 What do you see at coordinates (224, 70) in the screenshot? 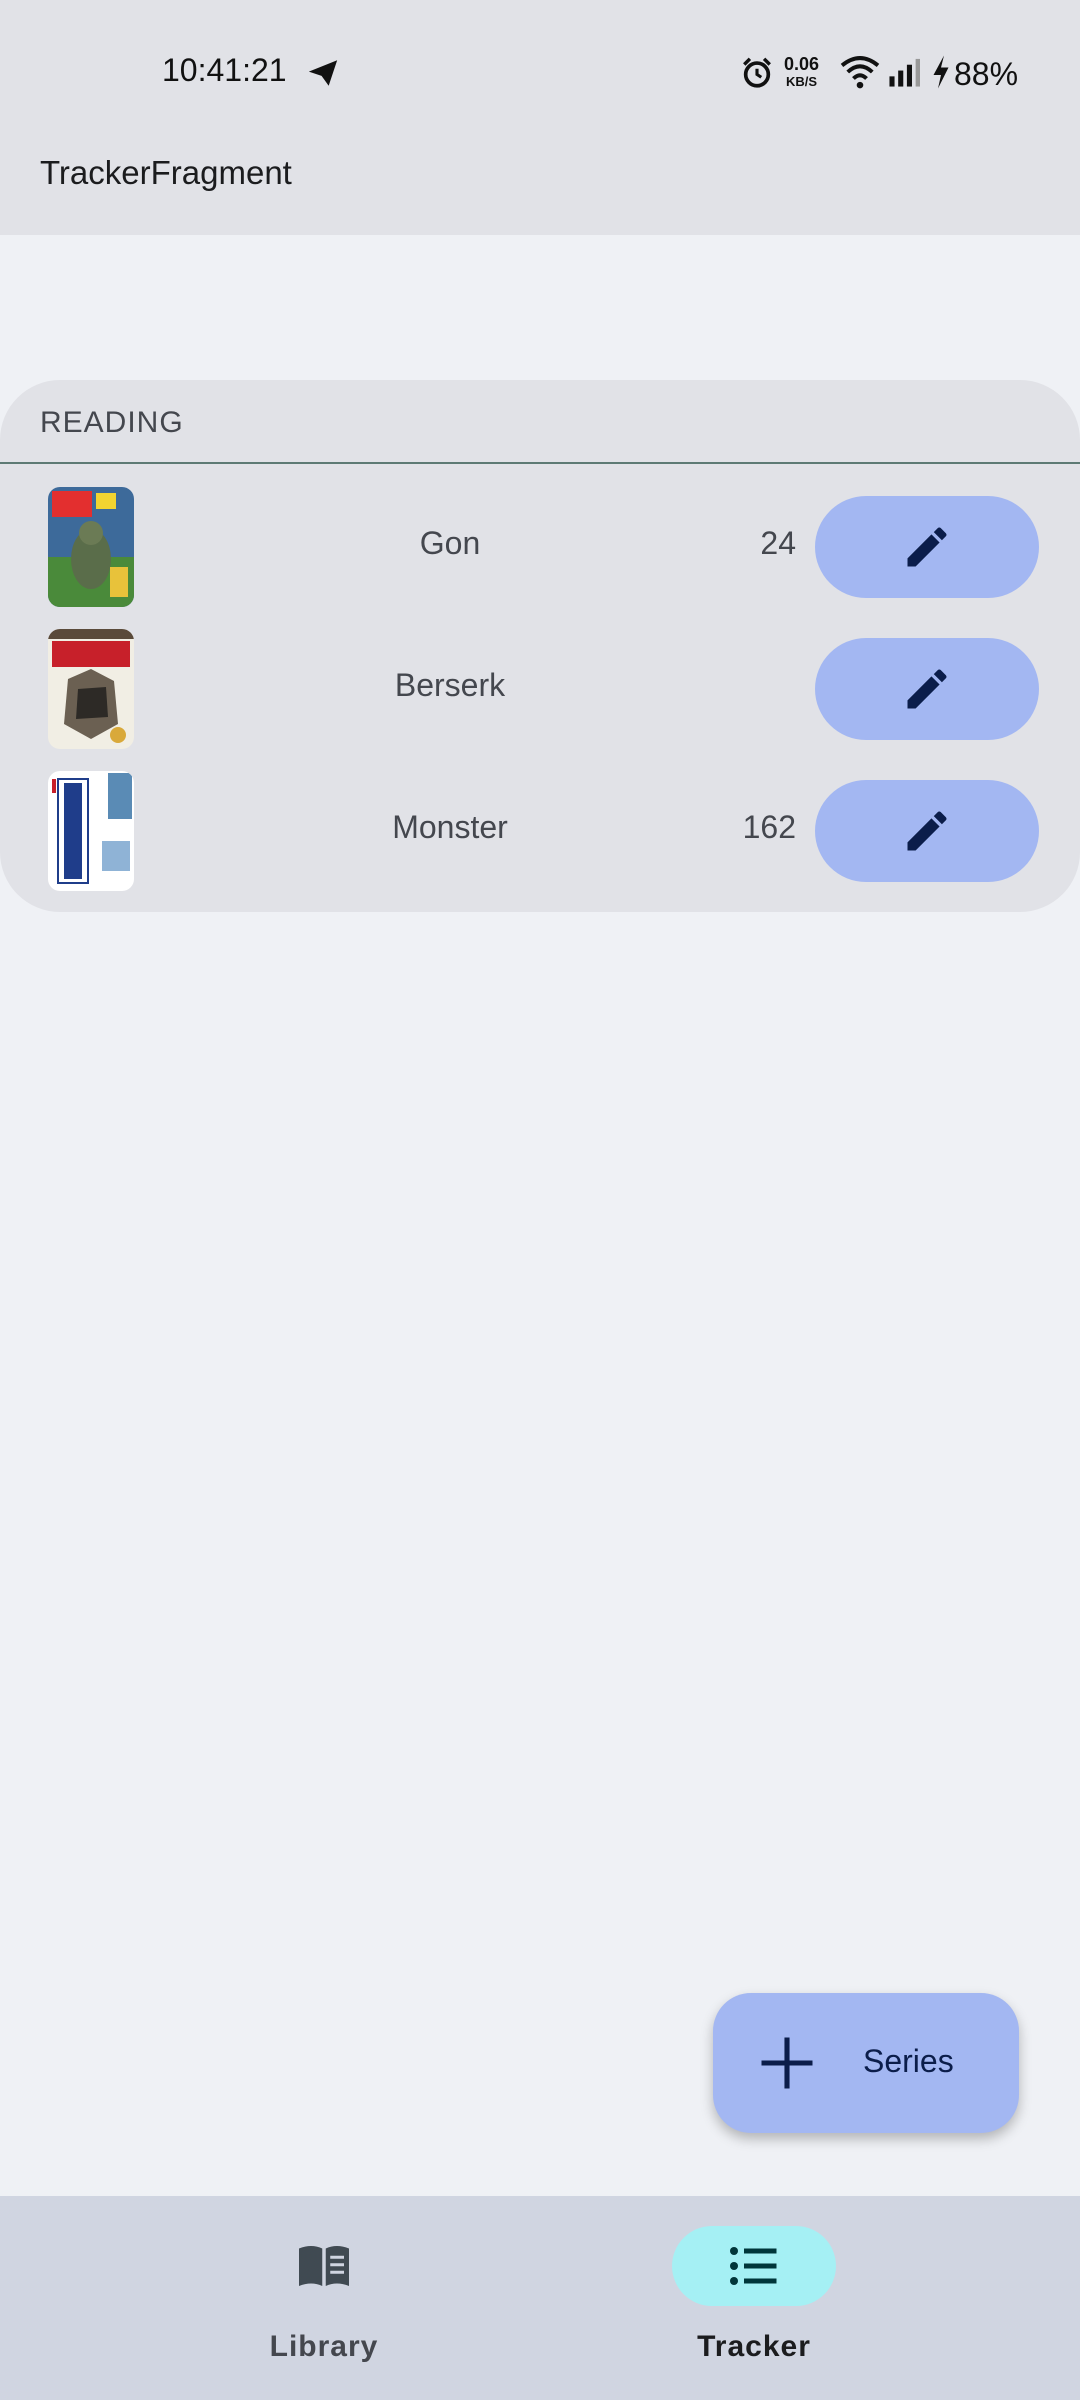
I see `status-time: 10:41:21` at bounding box center [224, 70].